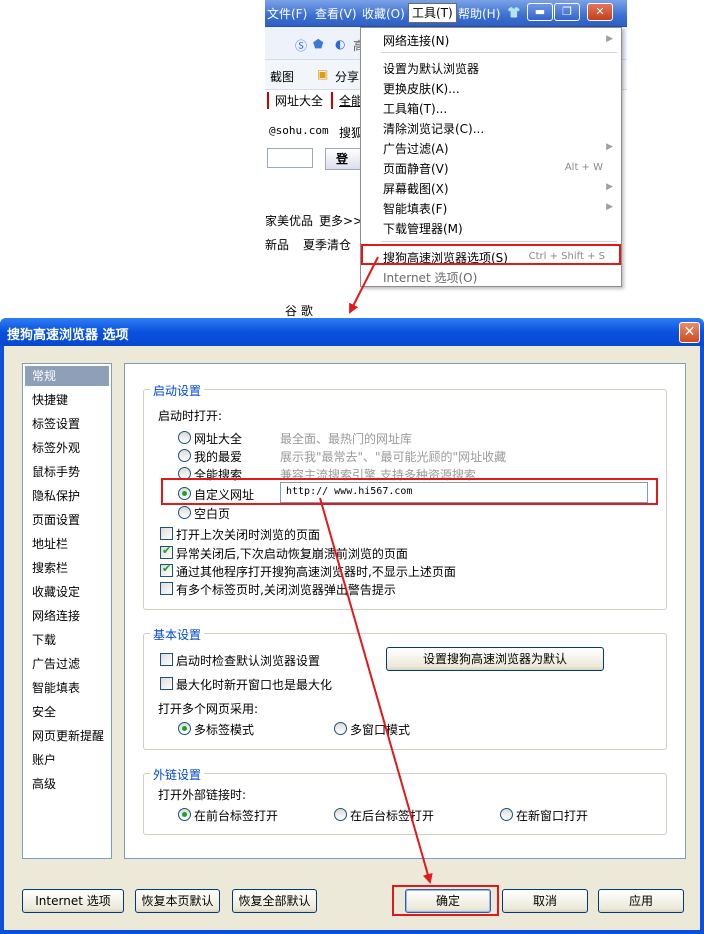 Image resolution: width=704 pixels, height=934 pixels. Describe the element at coordinates (540, 12) in the screenshot. I see `minimize-button: ▬` at that location.